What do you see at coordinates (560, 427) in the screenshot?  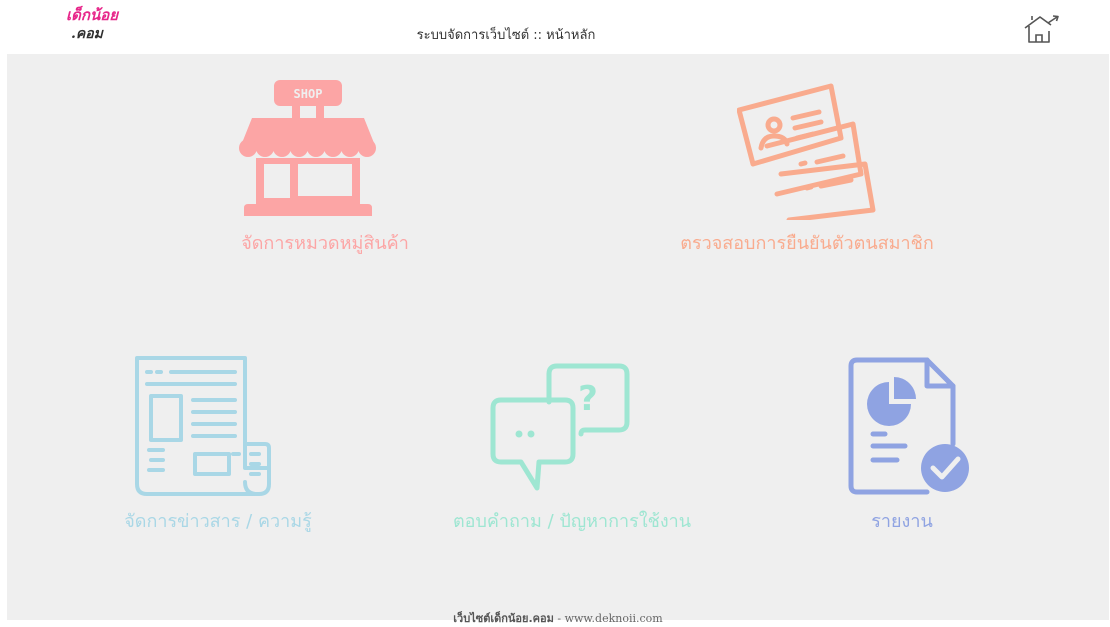 I see `chat-question-icon: ?` at bounding box center [560, 427].